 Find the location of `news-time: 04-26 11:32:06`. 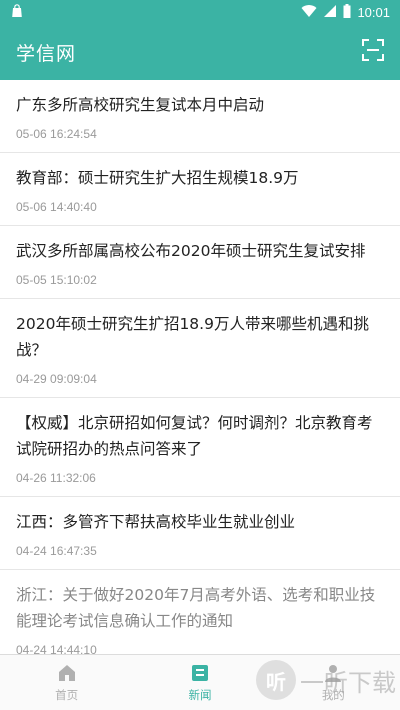

news-time: 04-26 11:32:06 is located at coordinates (56, 478).